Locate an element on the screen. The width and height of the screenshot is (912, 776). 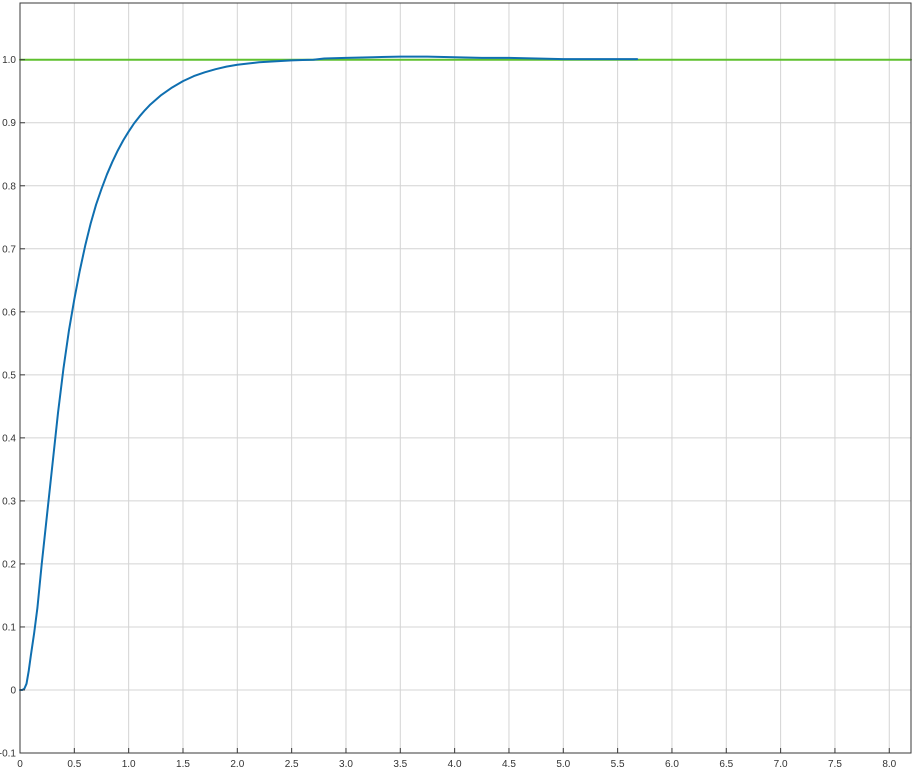
x-tick-label: 4.0 is located at coordinates (455, 764).